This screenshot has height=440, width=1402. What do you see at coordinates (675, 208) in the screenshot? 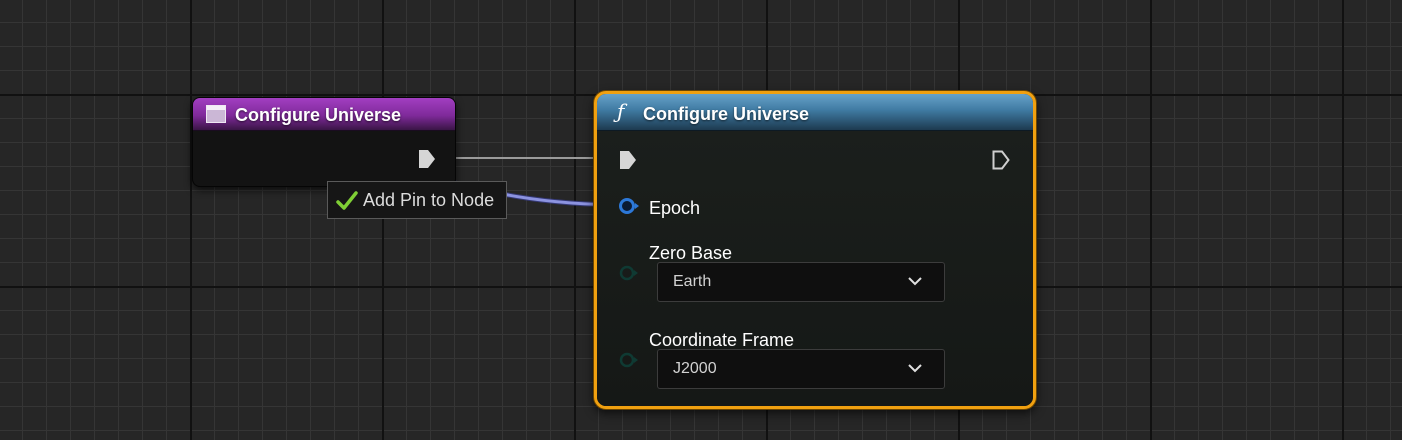
I see `epoch-label: Epoch` at bounding box center [675, 208].